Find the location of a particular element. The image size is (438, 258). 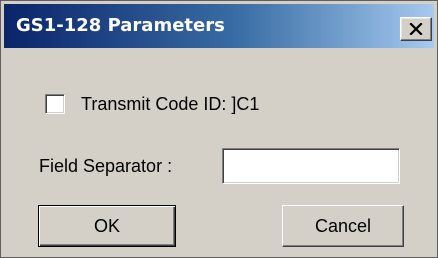

transmit-code-id-label: Transmit Code ID: ]C1 is located at coordinates (170, 104).